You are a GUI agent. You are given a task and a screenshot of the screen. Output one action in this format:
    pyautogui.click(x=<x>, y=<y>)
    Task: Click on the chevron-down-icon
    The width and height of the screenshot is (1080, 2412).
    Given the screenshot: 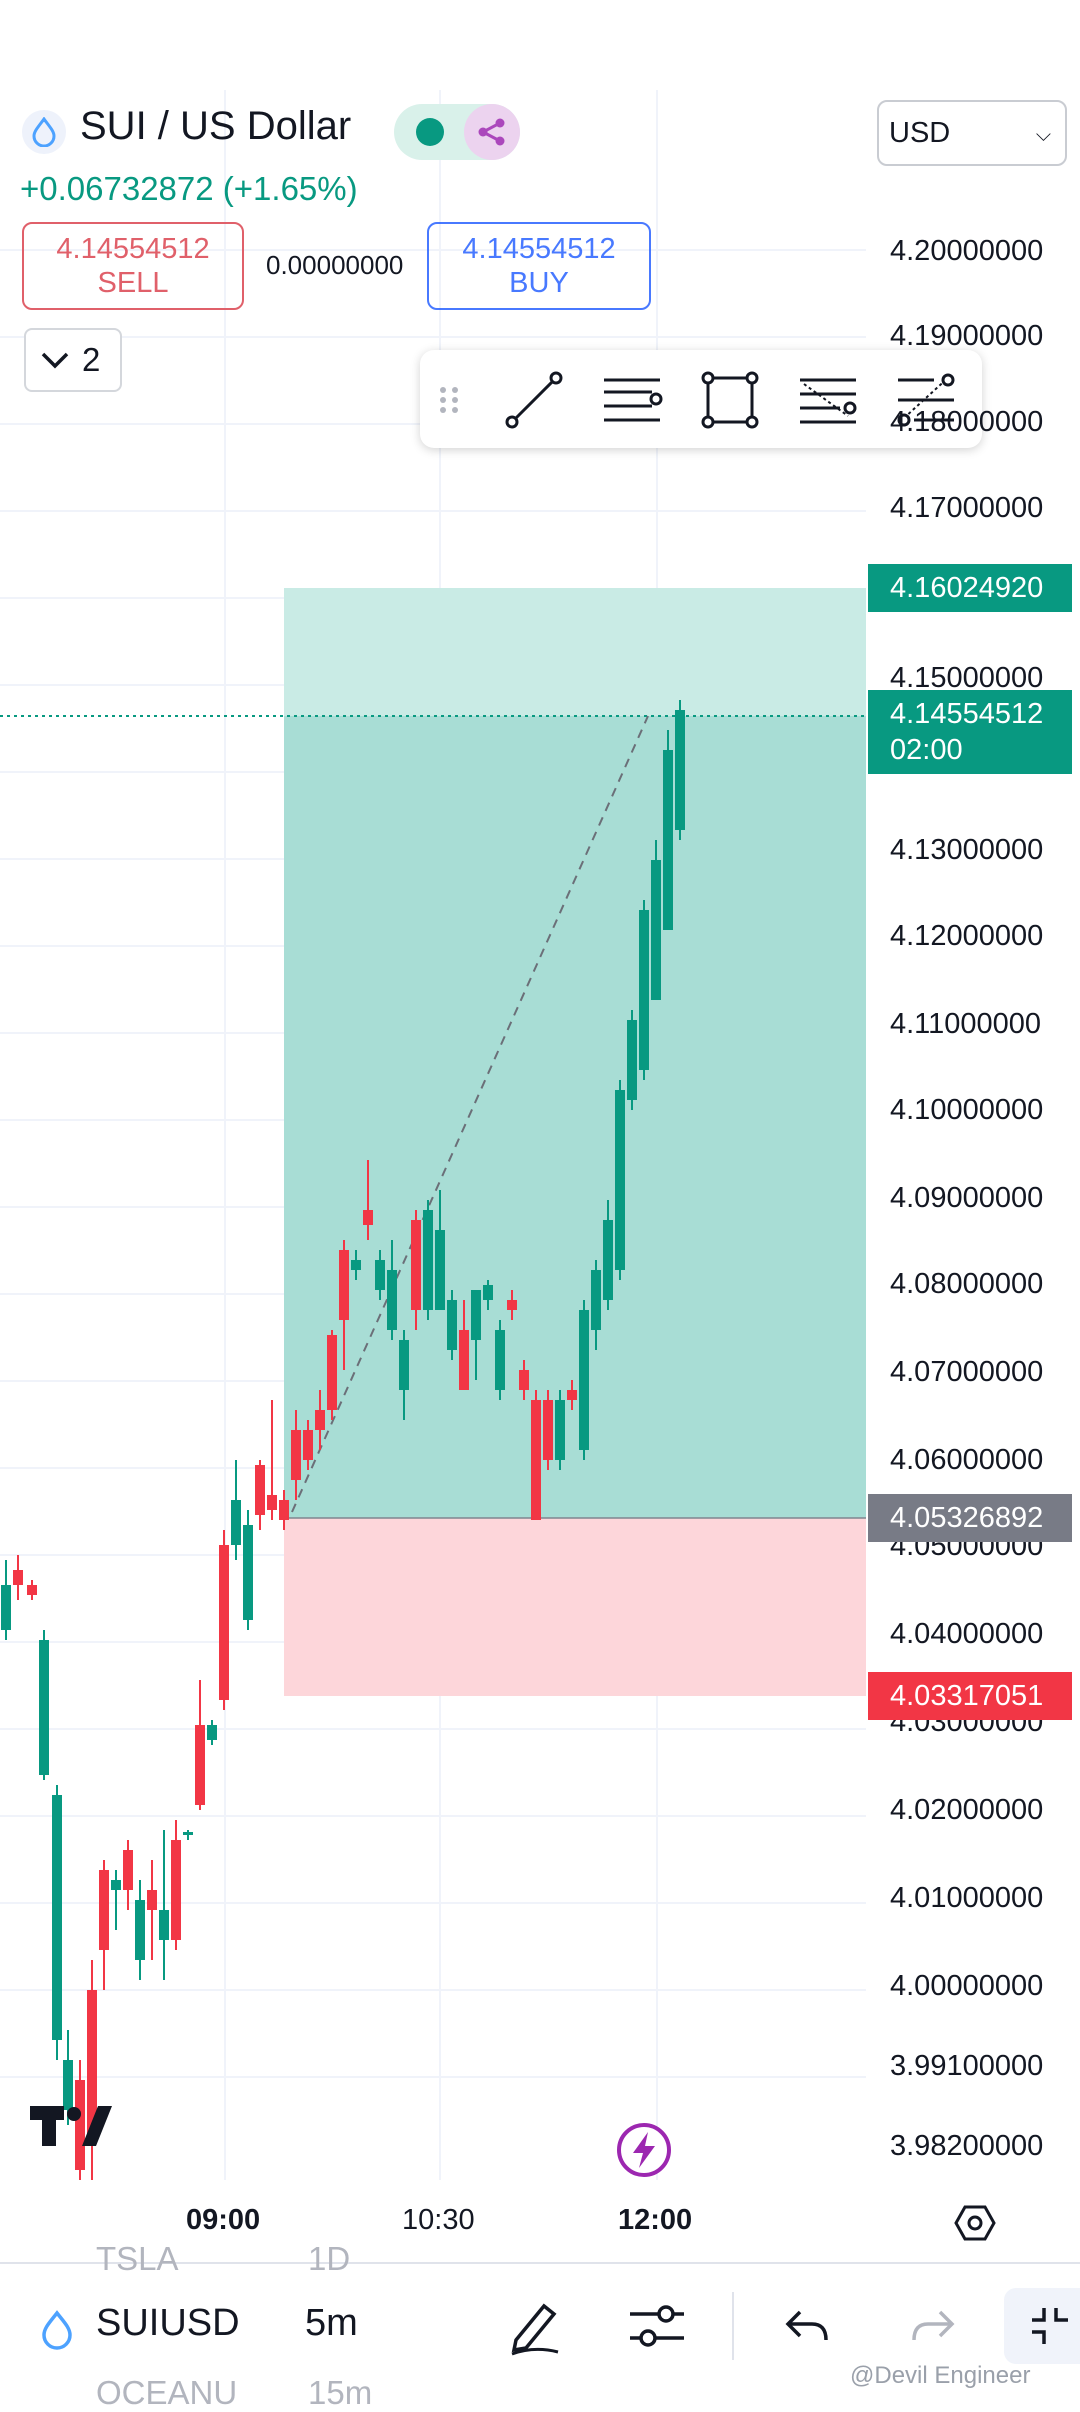 What is the action you would take?
    pyautogui.click(x=55, y=360)
    